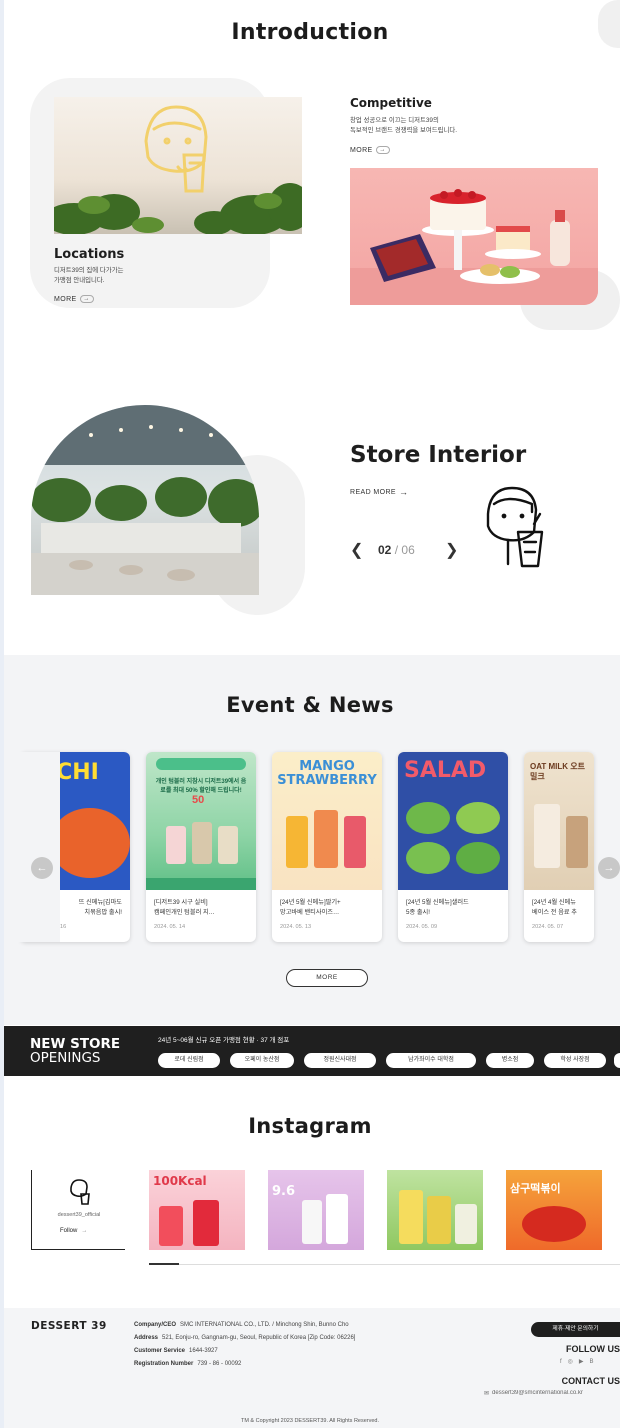 Image resolution: width=620 pixels, height=1428 pixels. What do you see at coordinates (30, 847) in the screenshot?
I see `carousel-fade-left` at bounding box center [30, 847].